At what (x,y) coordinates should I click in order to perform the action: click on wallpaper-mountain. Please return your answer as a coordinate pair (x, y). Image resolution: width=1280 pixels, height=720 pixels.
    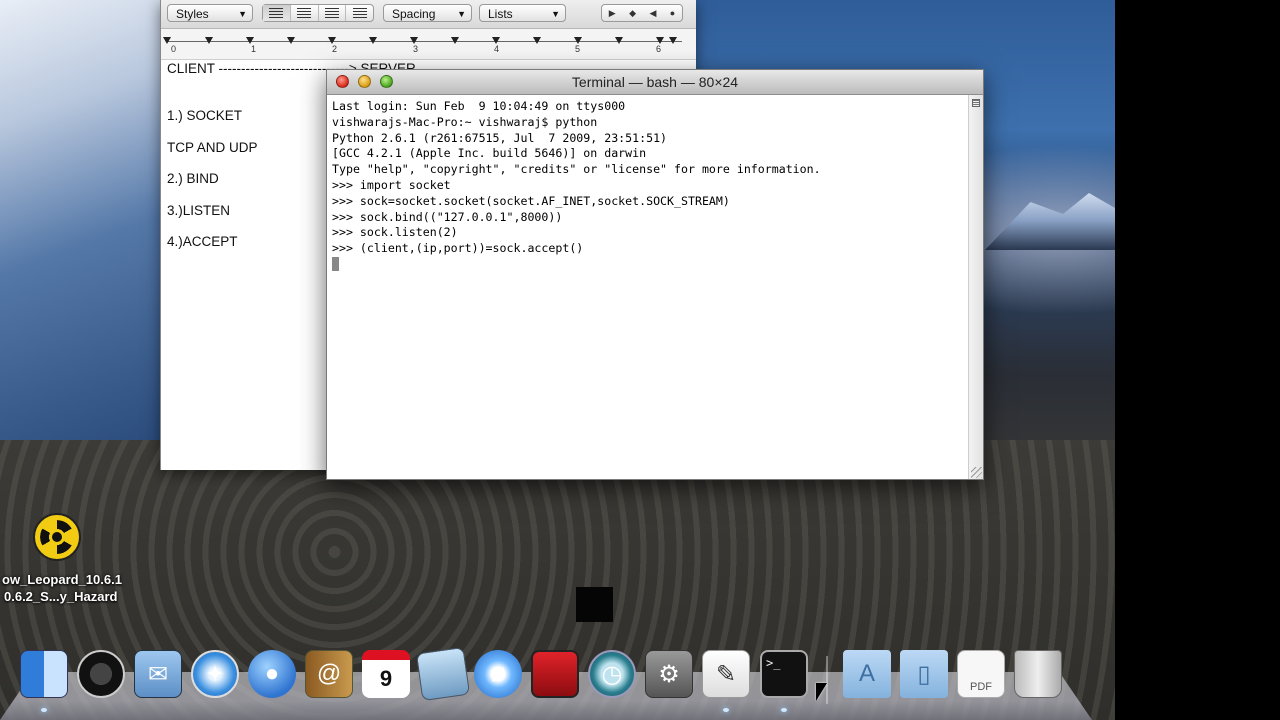
    Looking at the image, I should click on (80, 220).